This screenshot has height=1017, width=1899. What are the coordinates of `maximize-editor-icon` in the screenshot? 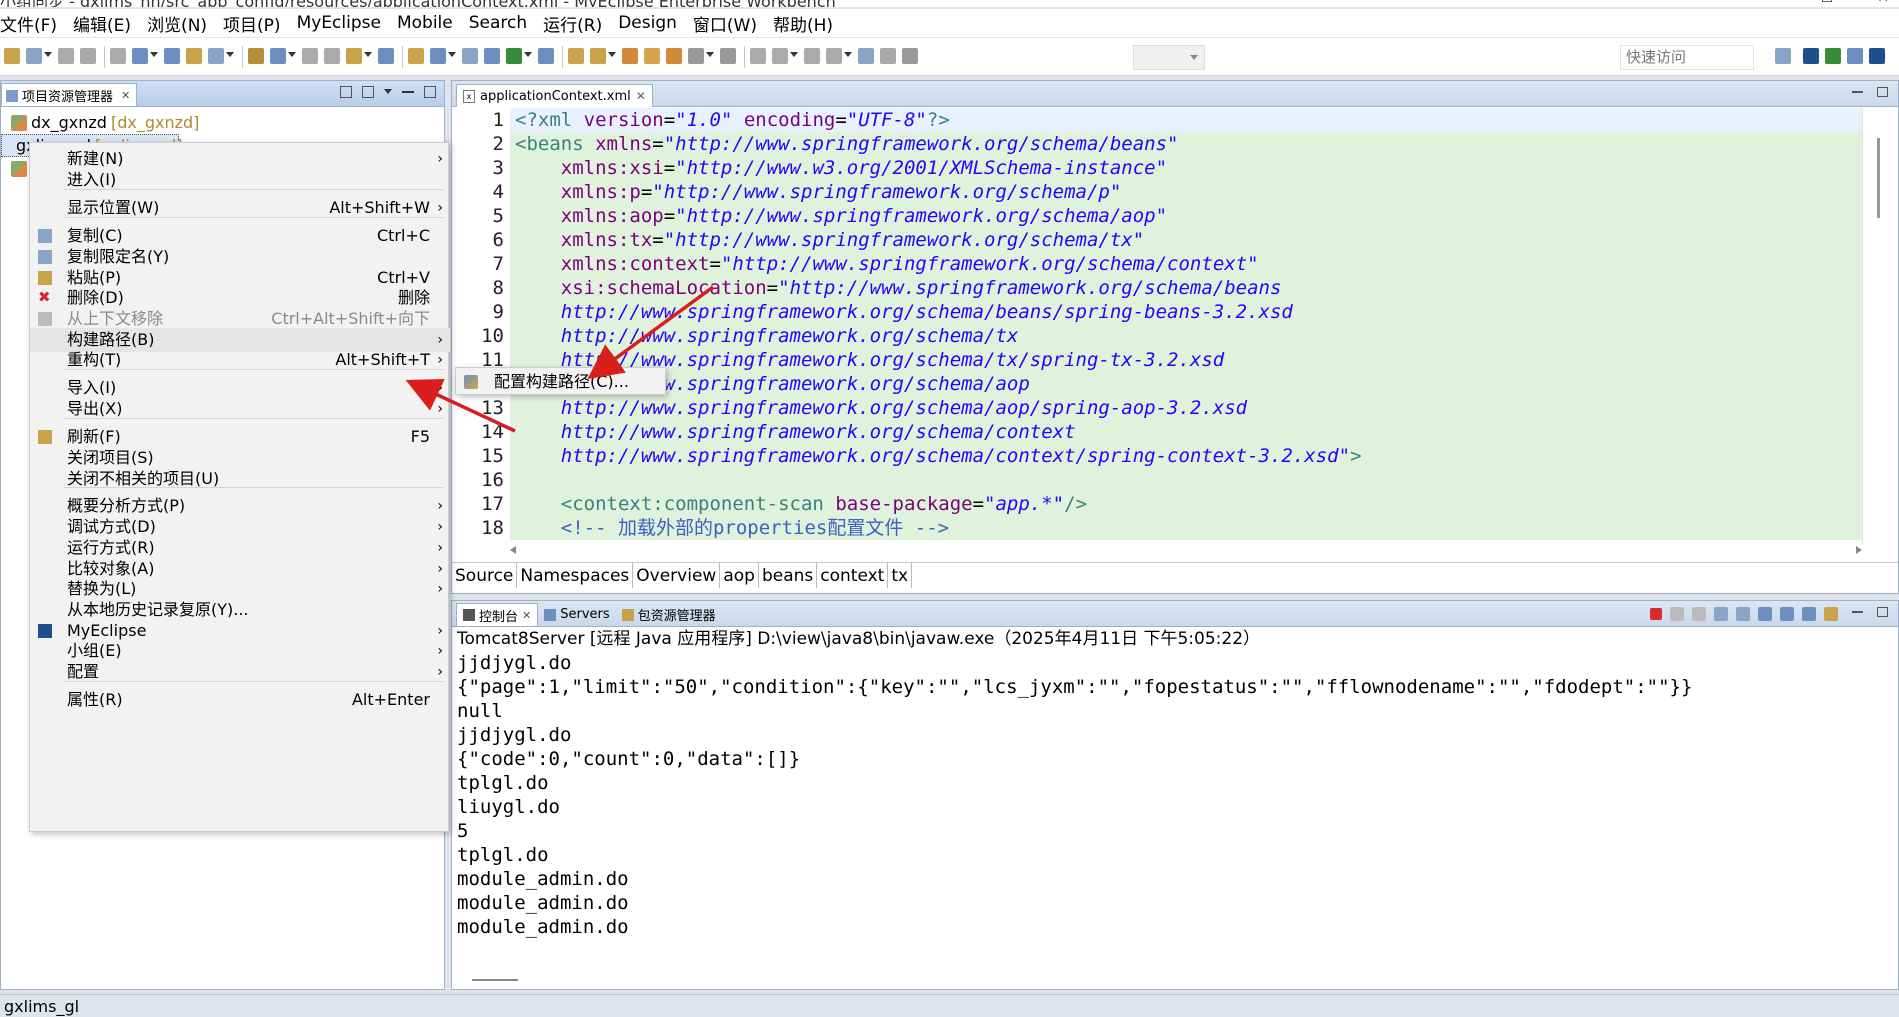 It's located at (1882, 92).